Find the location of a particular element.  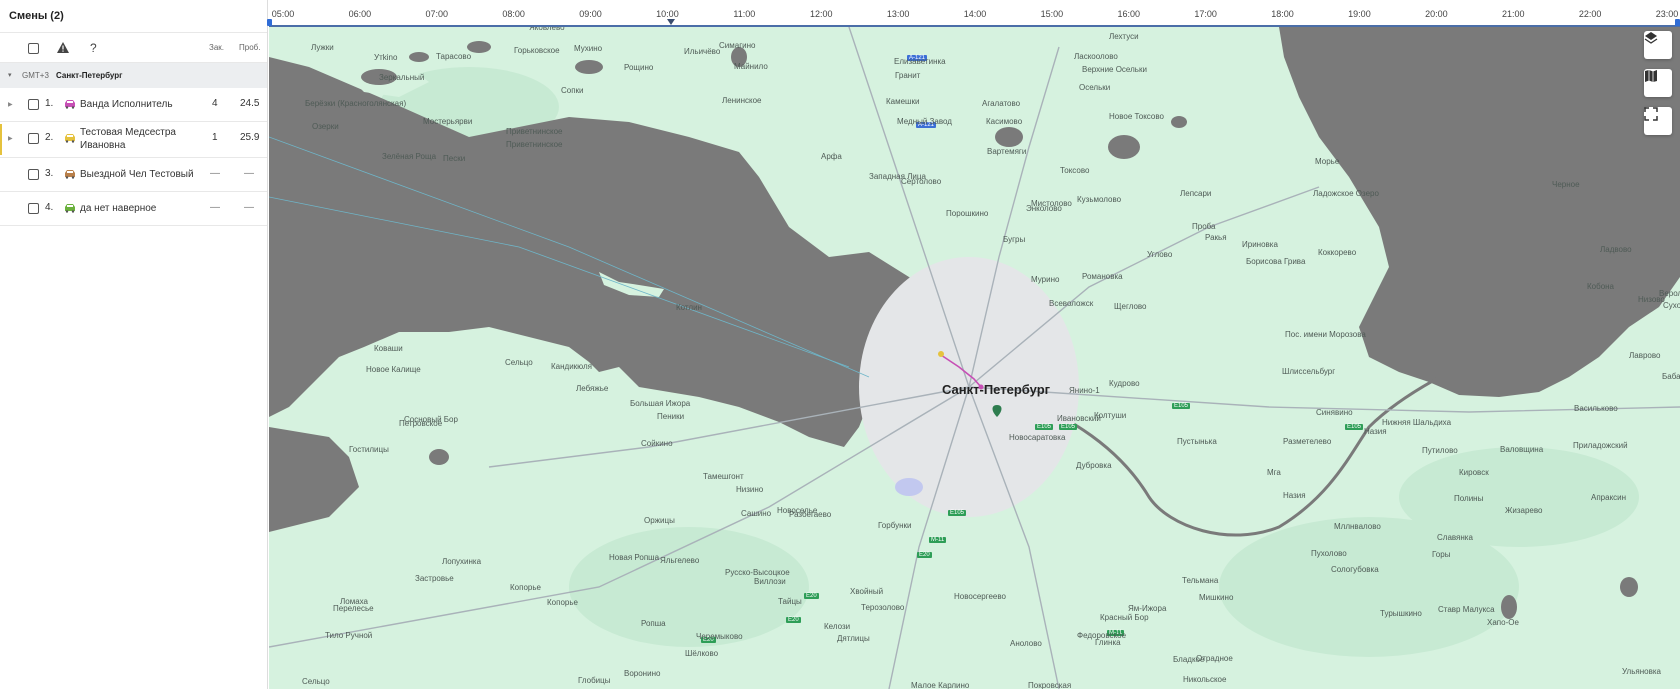

row-color-bar is located at coordinates (1, 139).